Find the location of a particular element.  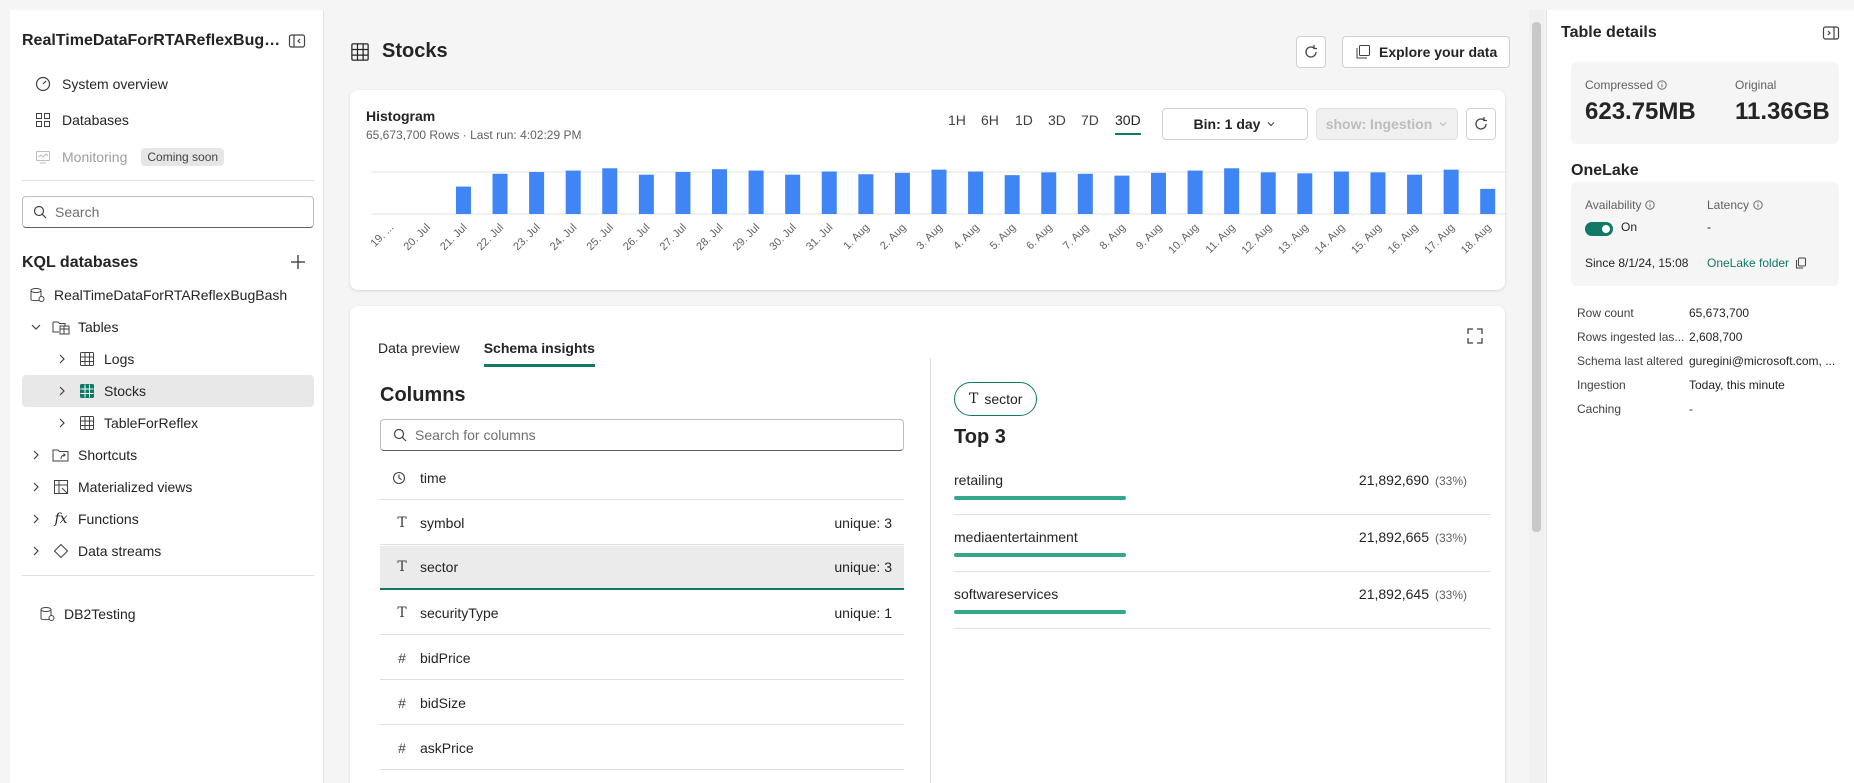

columns-heading: Columns is located at coordinates (423, 395).